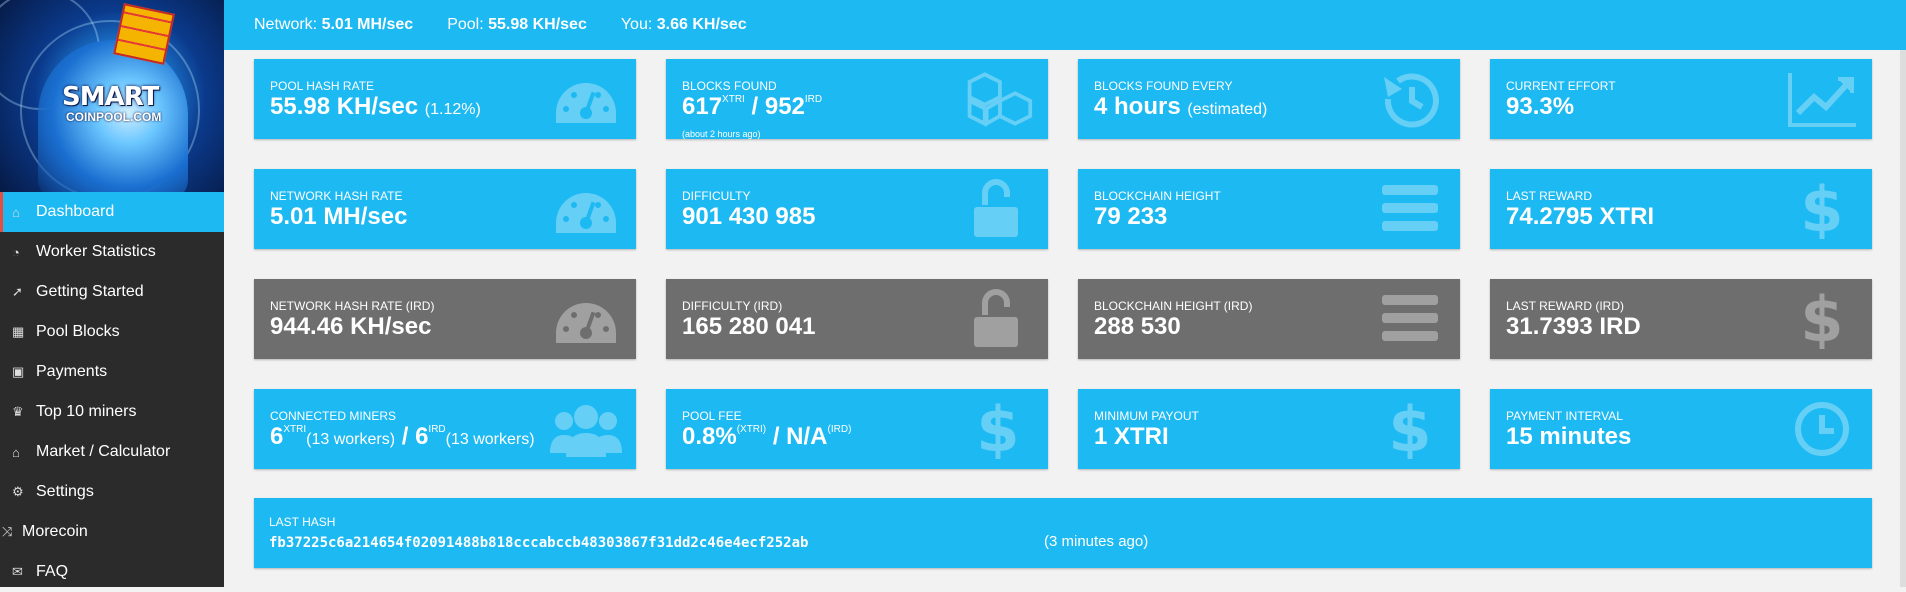 This screenshot has height=592, width=1906. I want to click on sidebar-item-top-10-miners: ♛ Top 10 miners, so click(112, 412).